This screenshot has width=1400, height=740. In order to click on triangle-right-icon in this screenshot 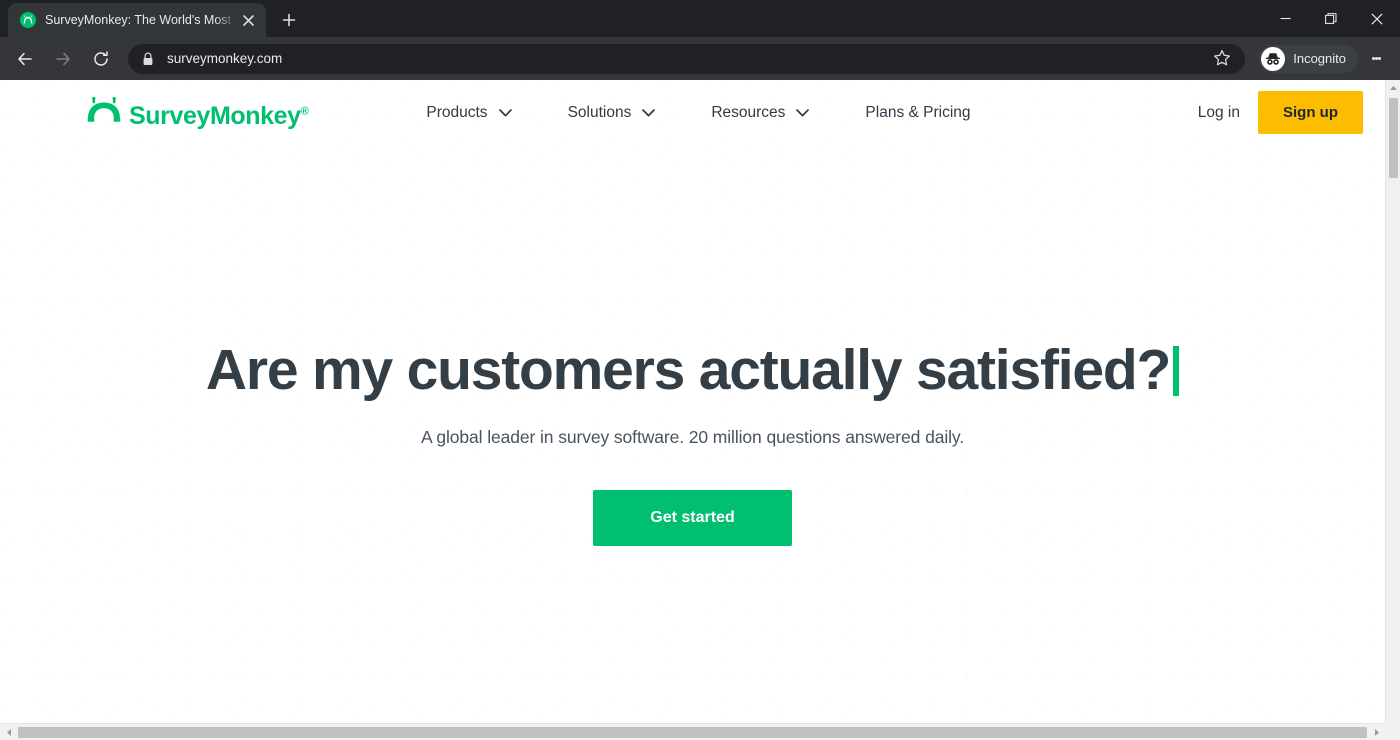, I will do `click(1376, 732)`.